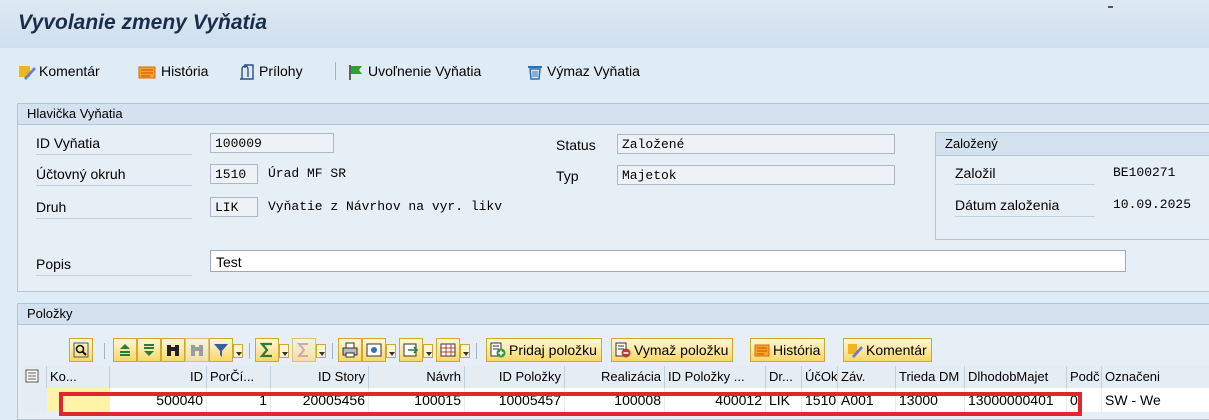  I want to click on column-header: ID Story, so click(320, 377).